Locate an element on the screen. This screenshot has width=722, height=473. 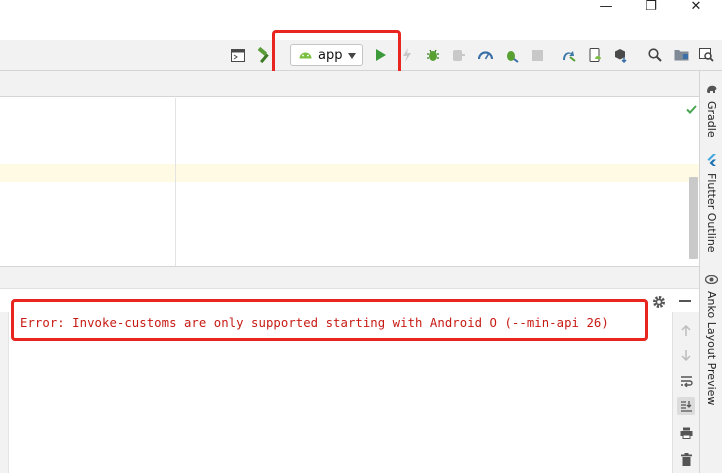
project-structure-icon is located at coordinates (238, 55).